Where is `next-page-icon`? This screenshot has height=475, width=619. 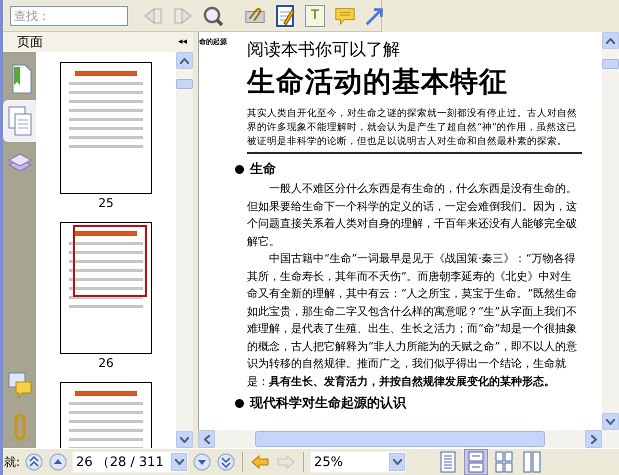 next-page-icon is located at coordinates (202, 462).